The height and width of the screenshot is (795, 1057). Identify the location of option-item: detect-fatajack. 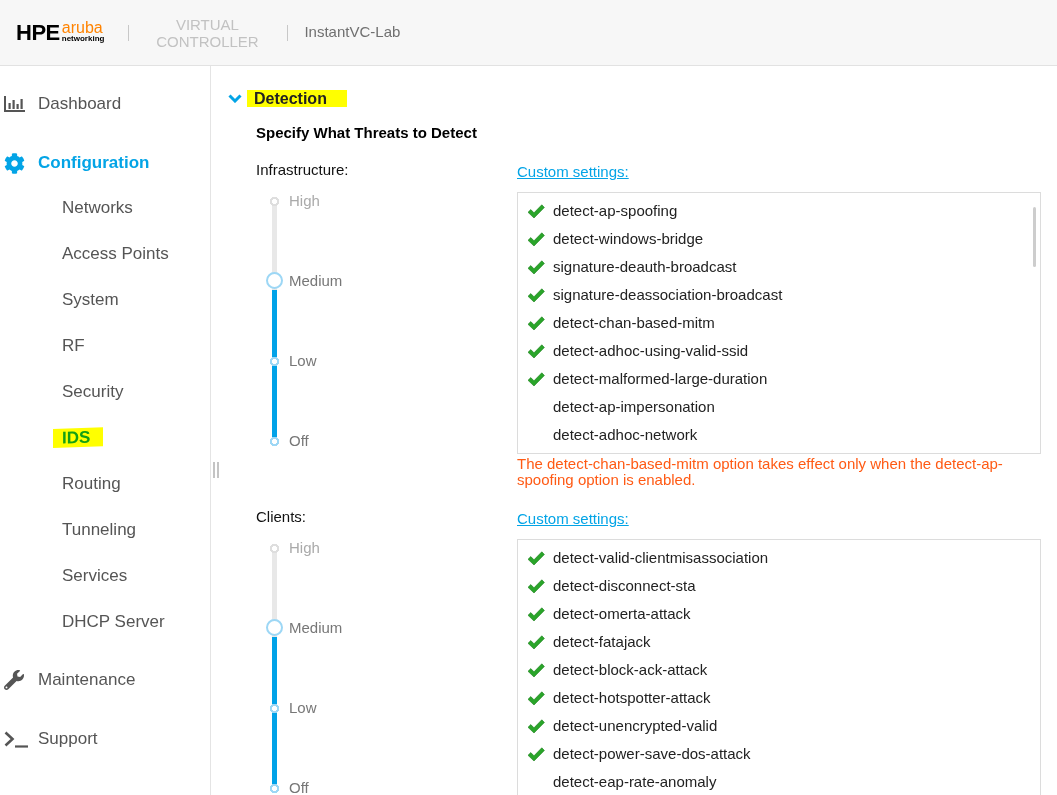
(773, 642).